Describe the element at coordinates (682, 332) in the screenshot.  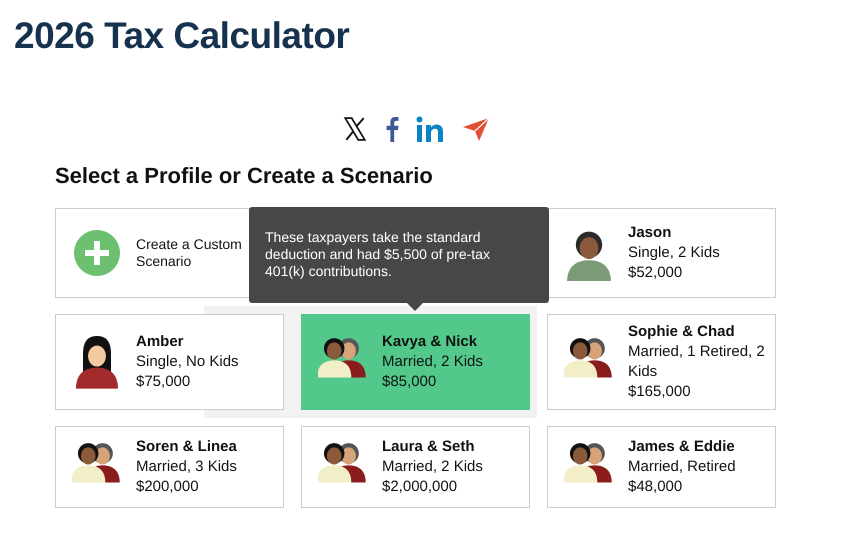
I see `profile-name: Sophie & Chad` at that location.